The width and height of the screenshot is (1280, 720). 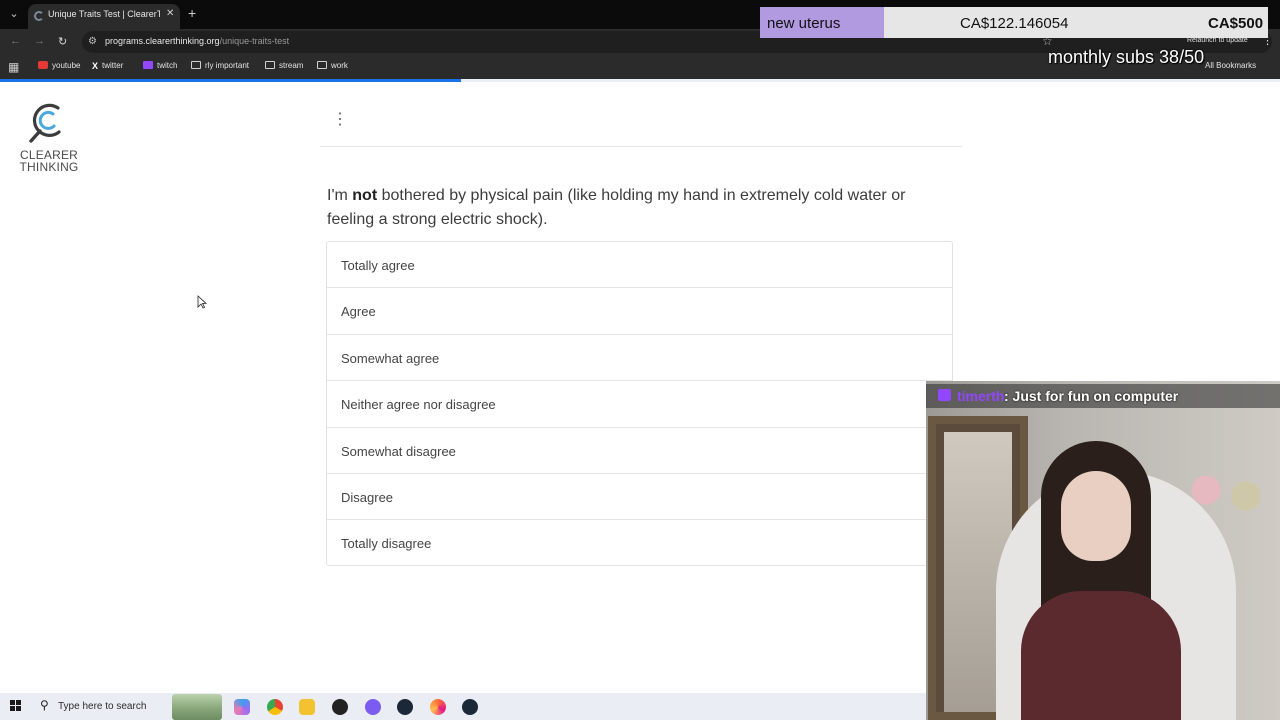 I want to click on bookmark-label: youtube, so click(x=66, y=65).